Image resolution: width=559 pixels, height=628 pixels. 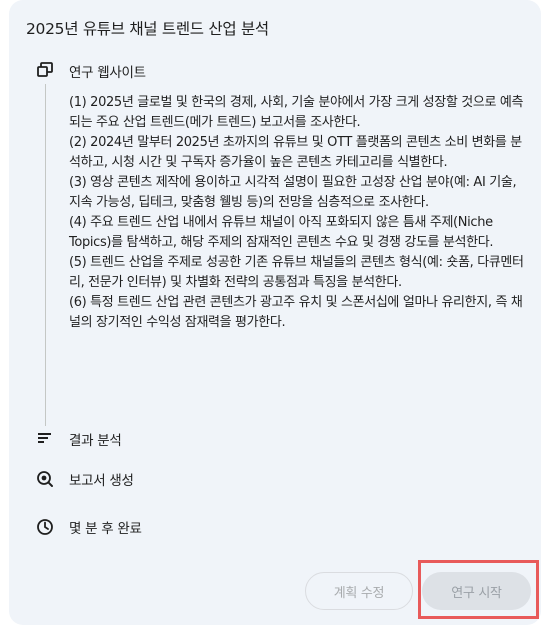 What do you see at coordinates (105, 529) in the screenshot?
I see `step-label: 몇 분 후 완료` at bounding box center [105, 529].